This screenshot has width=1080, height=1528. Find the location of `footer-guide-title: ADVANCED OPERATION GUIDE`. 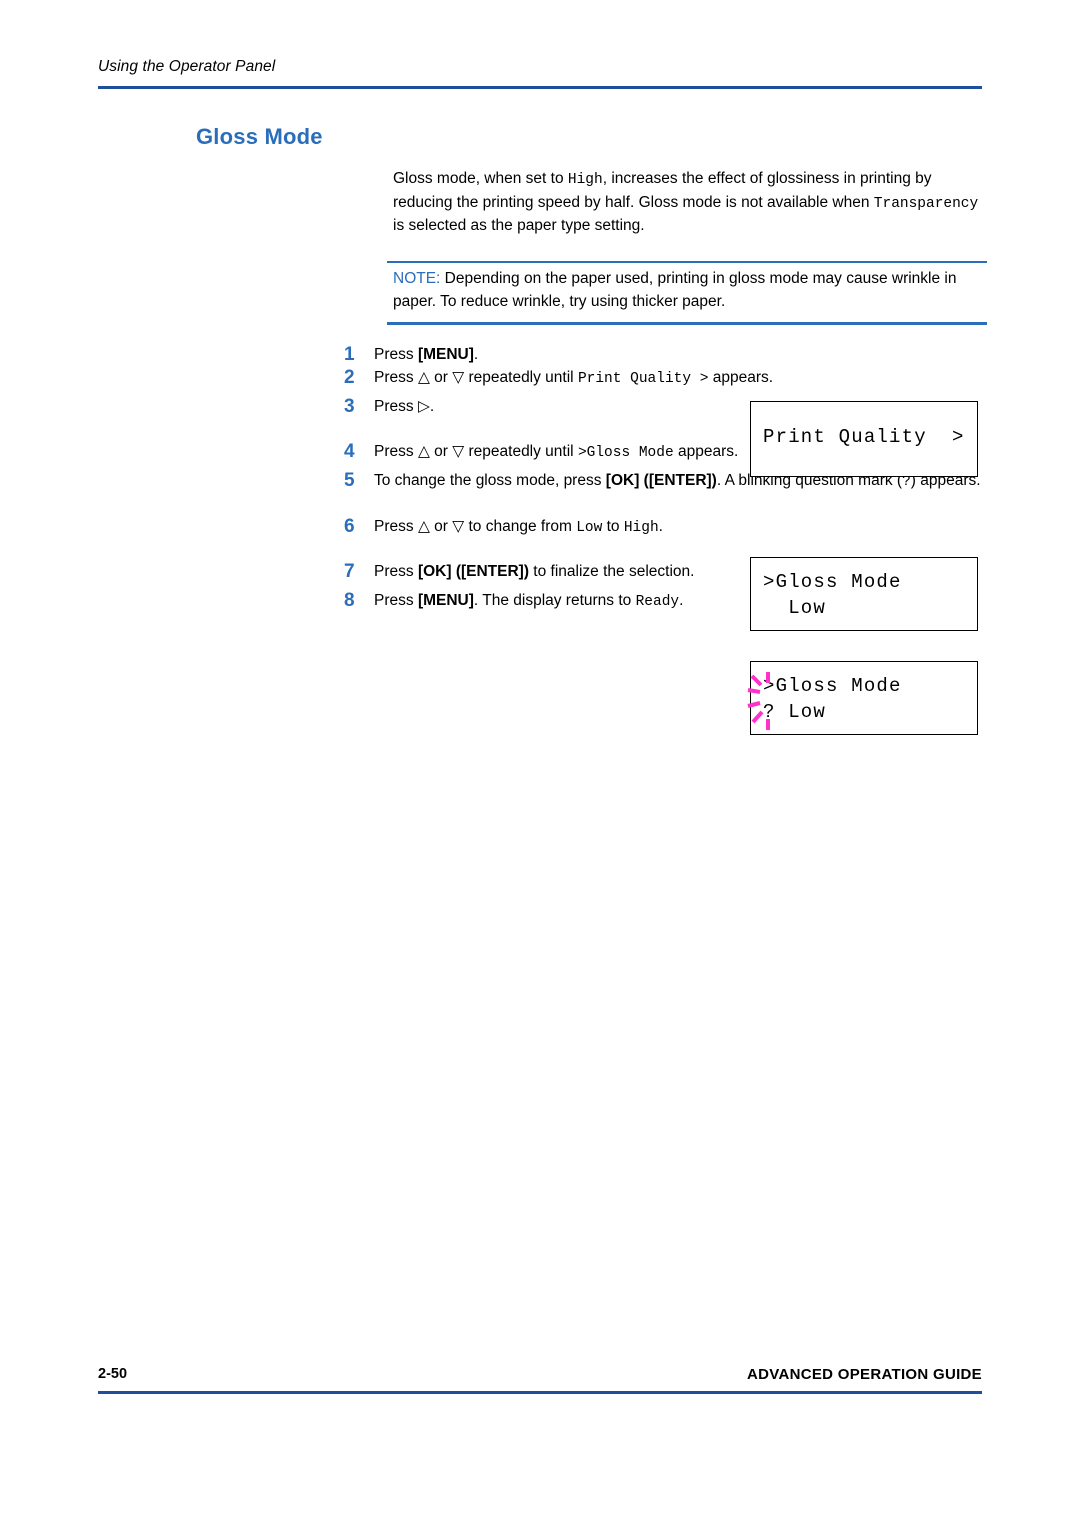

footer-guide-title: ADVANCED OPERATION GUIDE is located at coordinates (864, 1374).